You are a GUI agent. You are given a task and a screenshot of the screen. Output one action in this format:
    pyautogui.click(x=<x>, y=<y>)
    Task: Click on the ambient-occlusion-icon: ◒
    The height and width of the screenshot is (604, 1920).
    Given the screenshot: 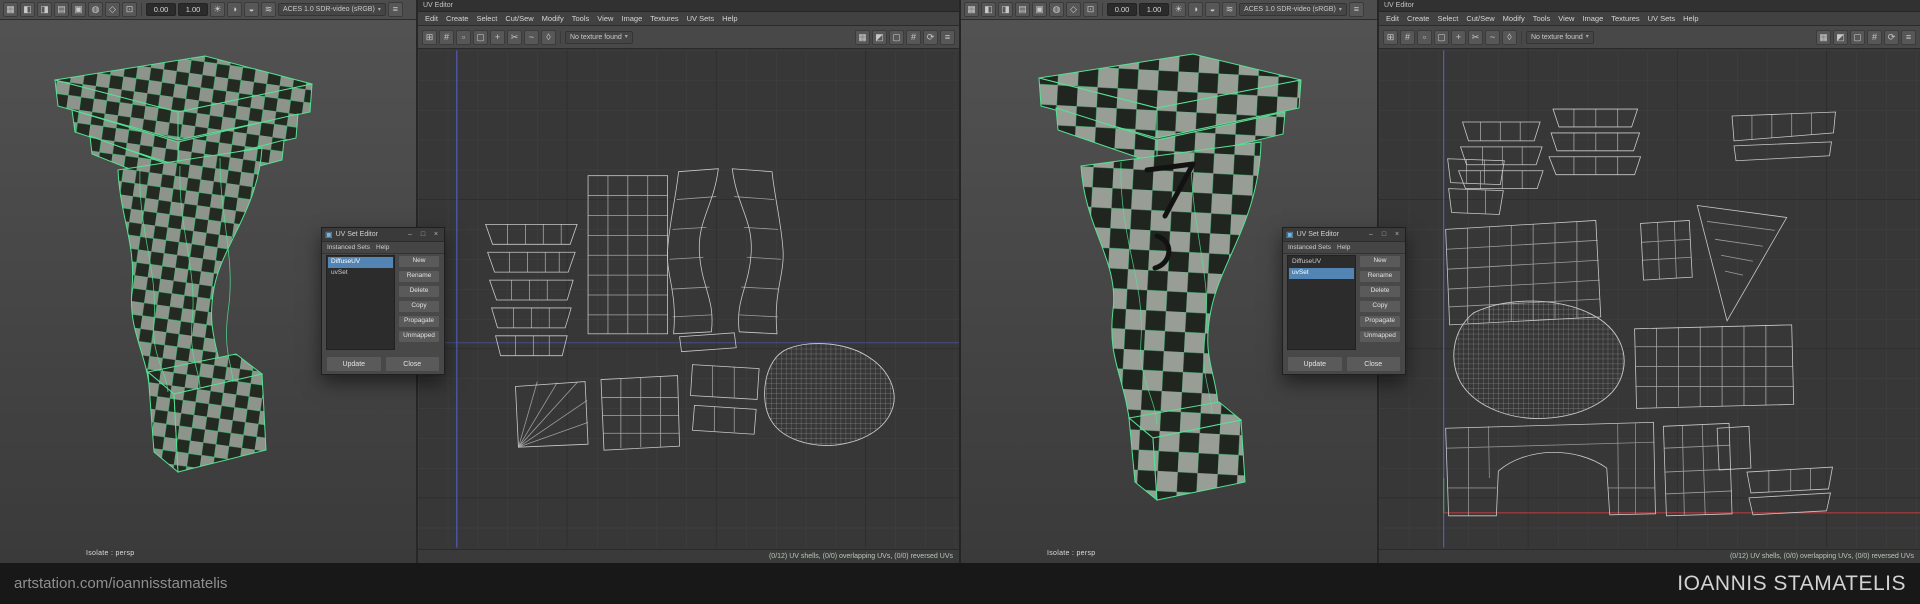 What is the action you would take?
    pyautogui.click(x=251, y=9)
    